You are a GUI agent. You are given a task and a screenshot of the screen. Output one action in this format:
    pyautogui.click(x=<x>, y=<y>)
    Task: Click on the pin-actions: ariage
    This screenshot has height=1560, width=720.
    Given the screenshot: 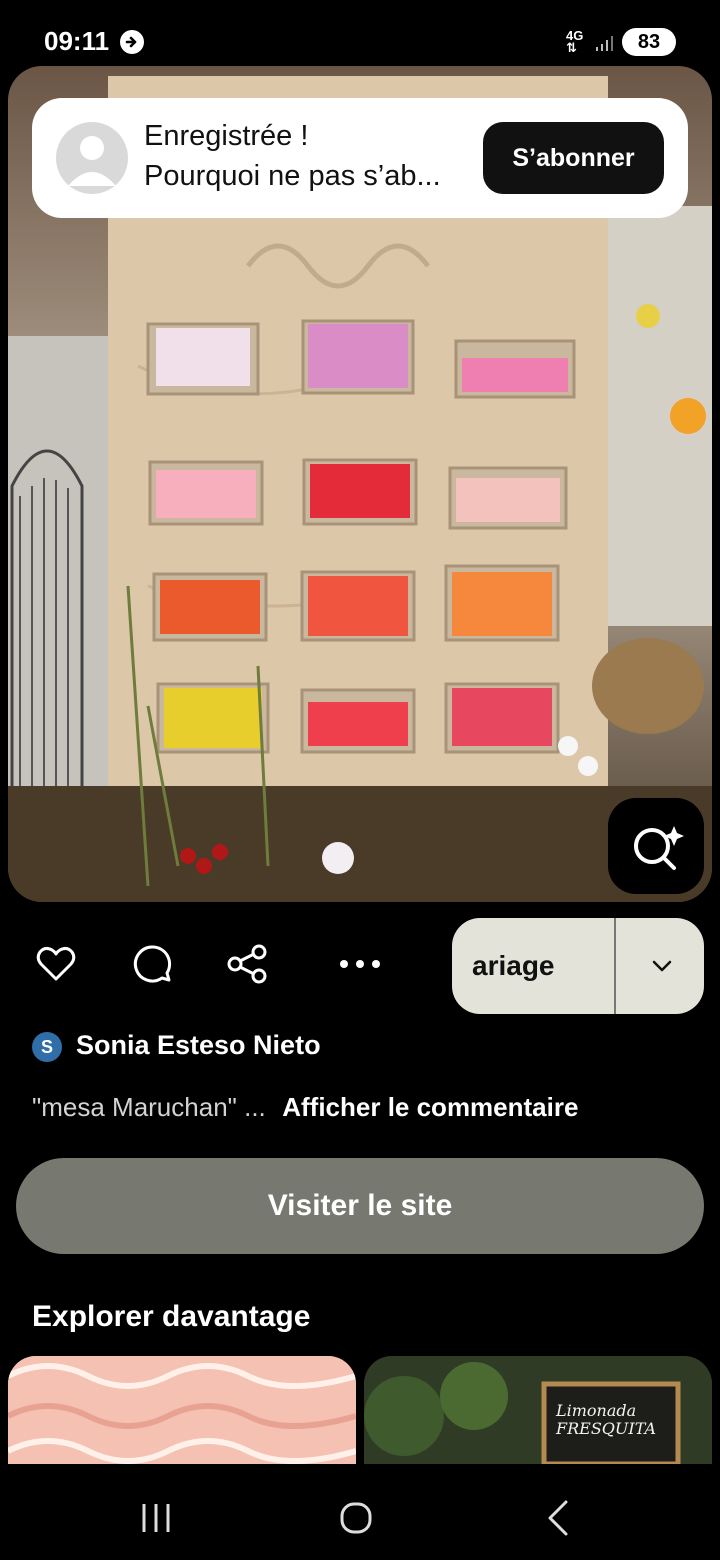 What is the action you would take?
    pyautogui.click(x=360, y=966)
    